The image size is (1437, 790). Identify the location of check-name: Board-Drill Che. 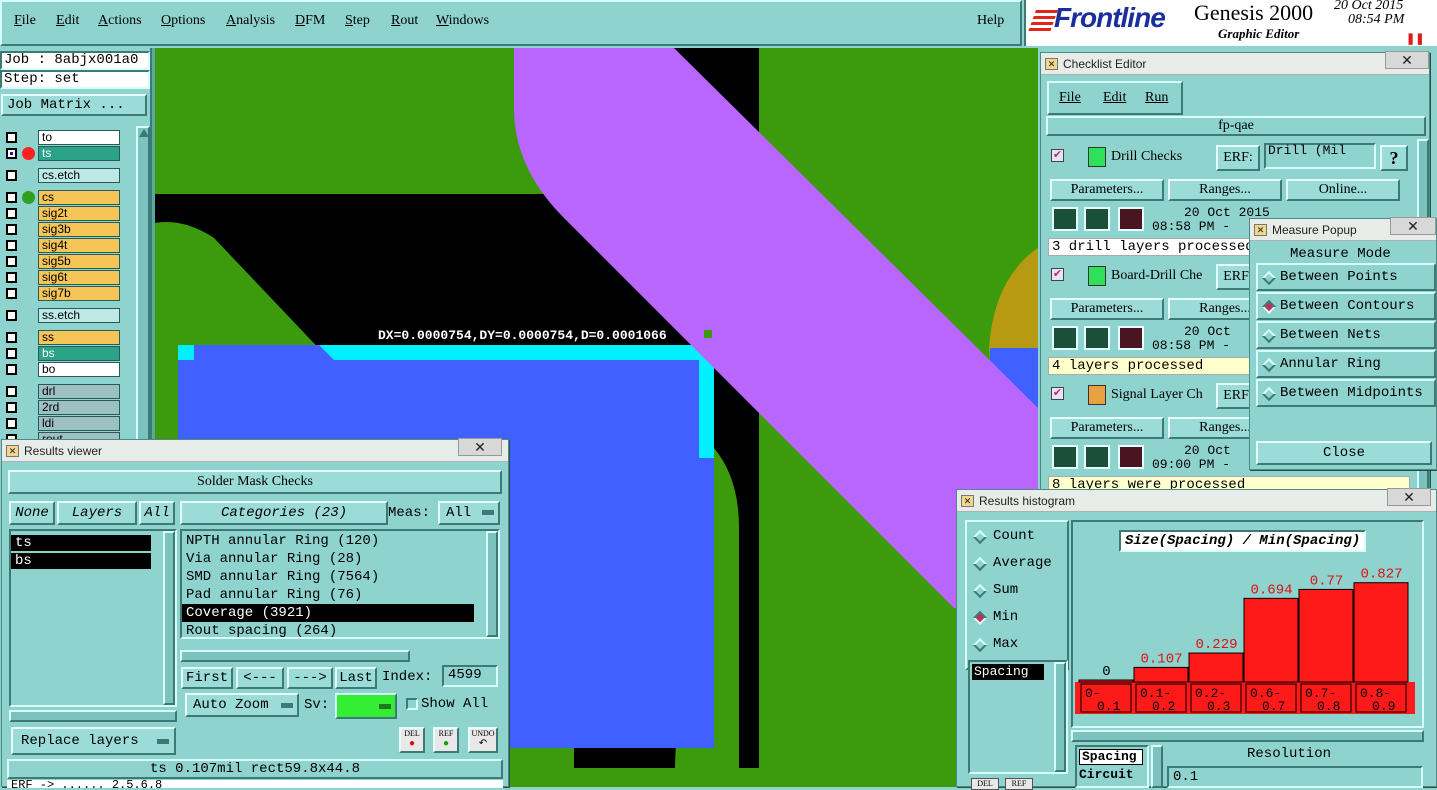
(1156, 276).